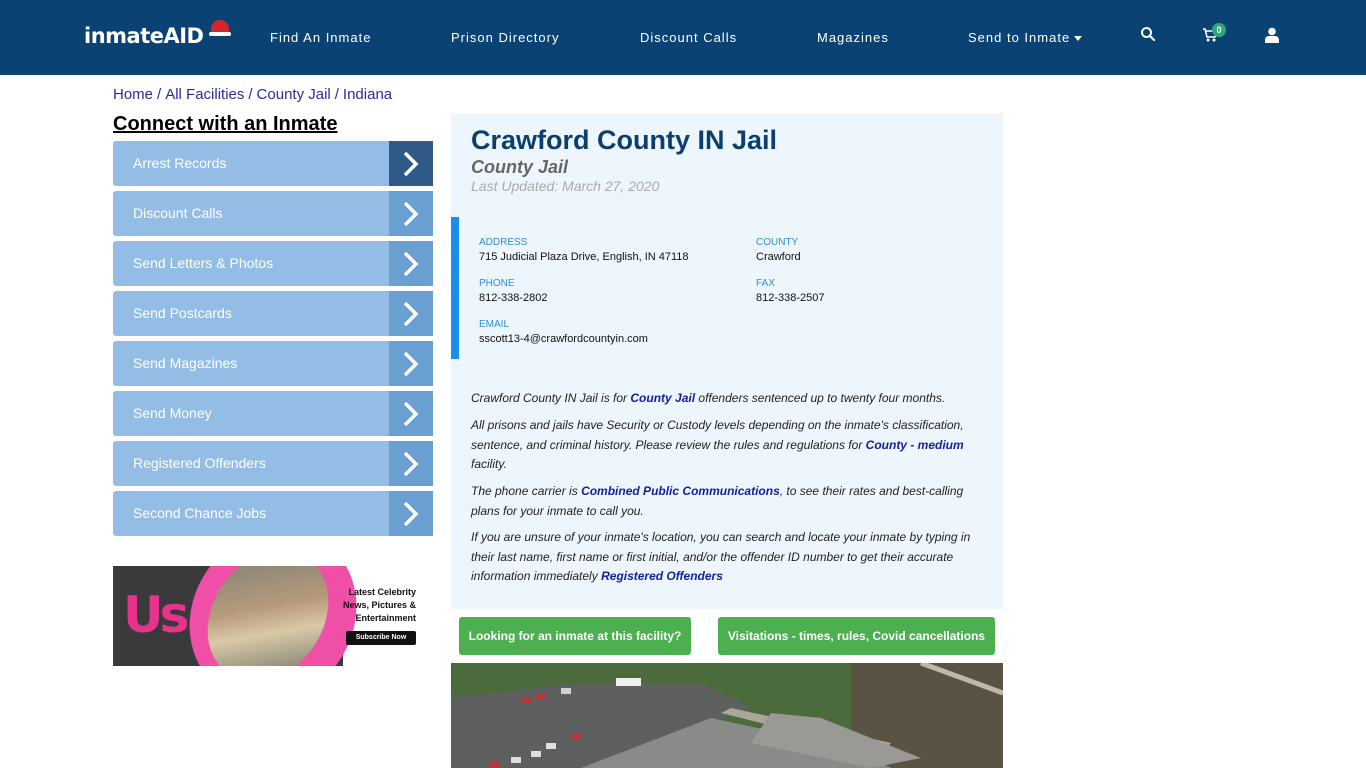 The height and width of the screenshot is (768, 1366). Describe the element at coordinates (624, 140) in the screenshot. I see `facility-title: Crawford County IN Jail` at that location.